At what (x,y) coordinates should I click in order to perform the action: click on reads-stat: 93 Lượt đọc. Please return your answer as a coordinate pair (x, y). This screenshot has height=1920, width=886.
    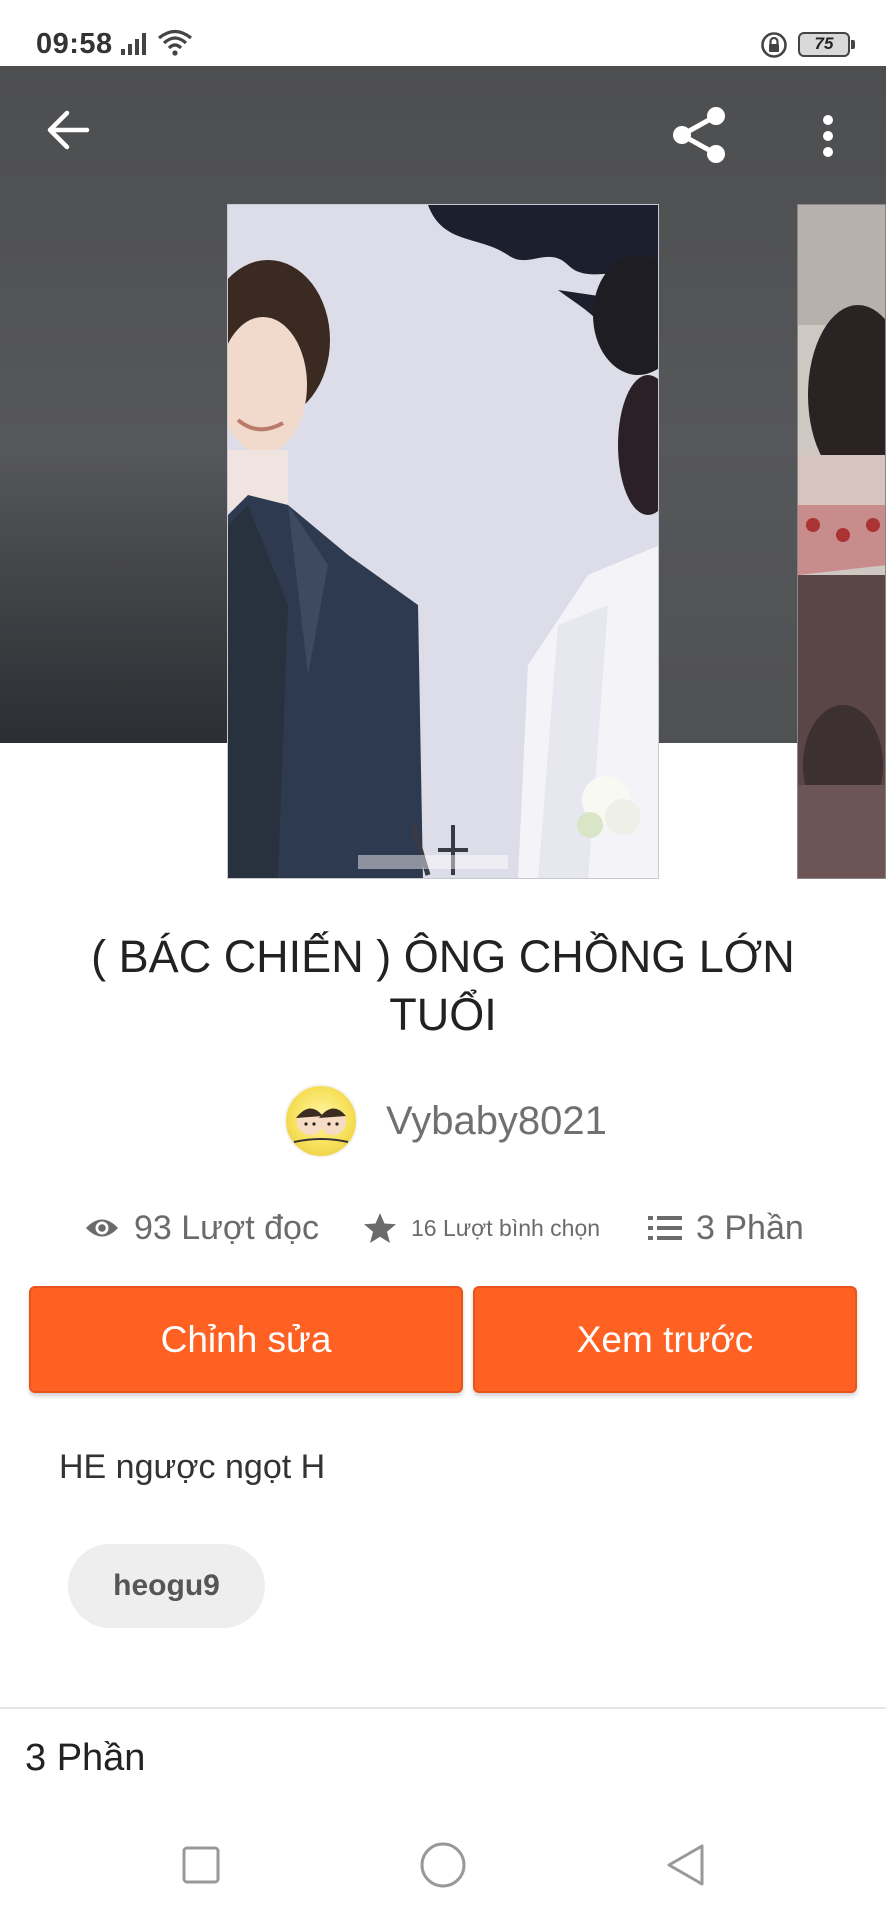
    Looking at the image, I should click on (201, 1228).